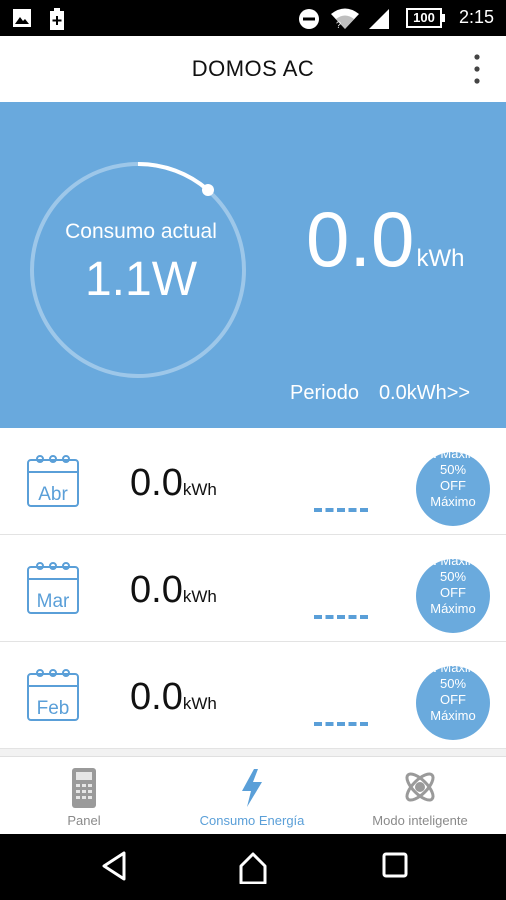 The image size is (506, 900). What do you see at coordinates (57, 19) in the screenshot?
I see `battery-charging-icon` at bounding box center [57, 19].